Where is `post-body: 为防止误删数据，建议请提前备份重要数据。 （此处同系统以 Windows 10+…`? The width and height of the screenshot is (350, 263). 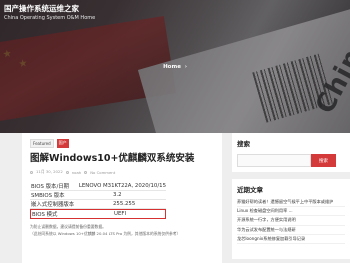 post-body: 为防止误删数据，建议请提前备份重要数据。 （此处同系统以 Windows 10+… is located at coordinates (122, 230).